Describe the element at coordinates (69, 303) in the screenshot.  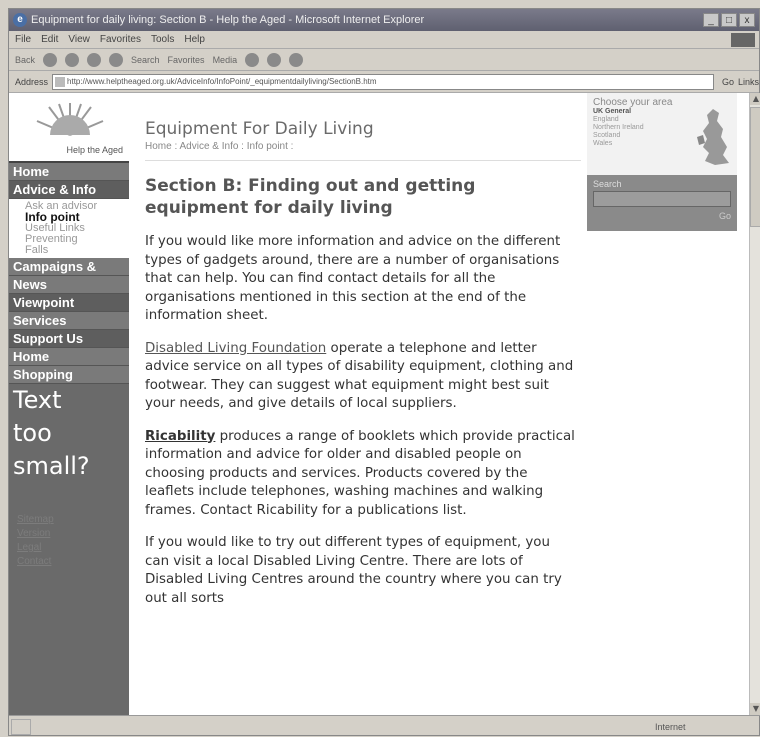
I see `nav-viewpoint: Viewpoint` at that location.